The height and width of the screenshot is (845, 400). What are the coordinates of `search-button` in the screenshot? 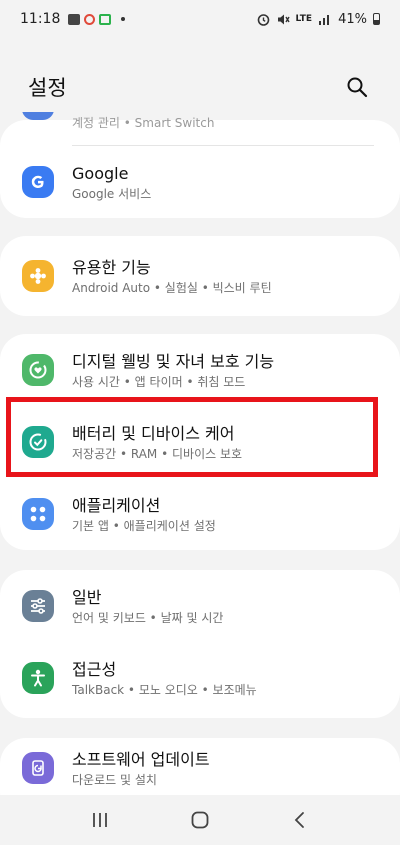 It's located at (357, 87).